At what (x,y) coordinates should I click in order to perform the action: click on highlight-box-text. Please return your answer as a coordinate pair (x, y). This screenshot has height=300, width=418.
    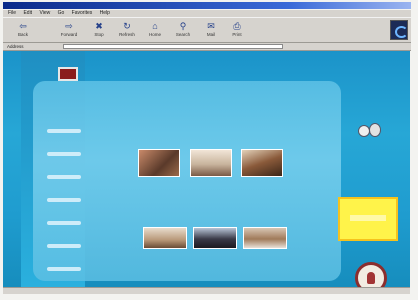
    Looking at the image, I should click on (368, 218).